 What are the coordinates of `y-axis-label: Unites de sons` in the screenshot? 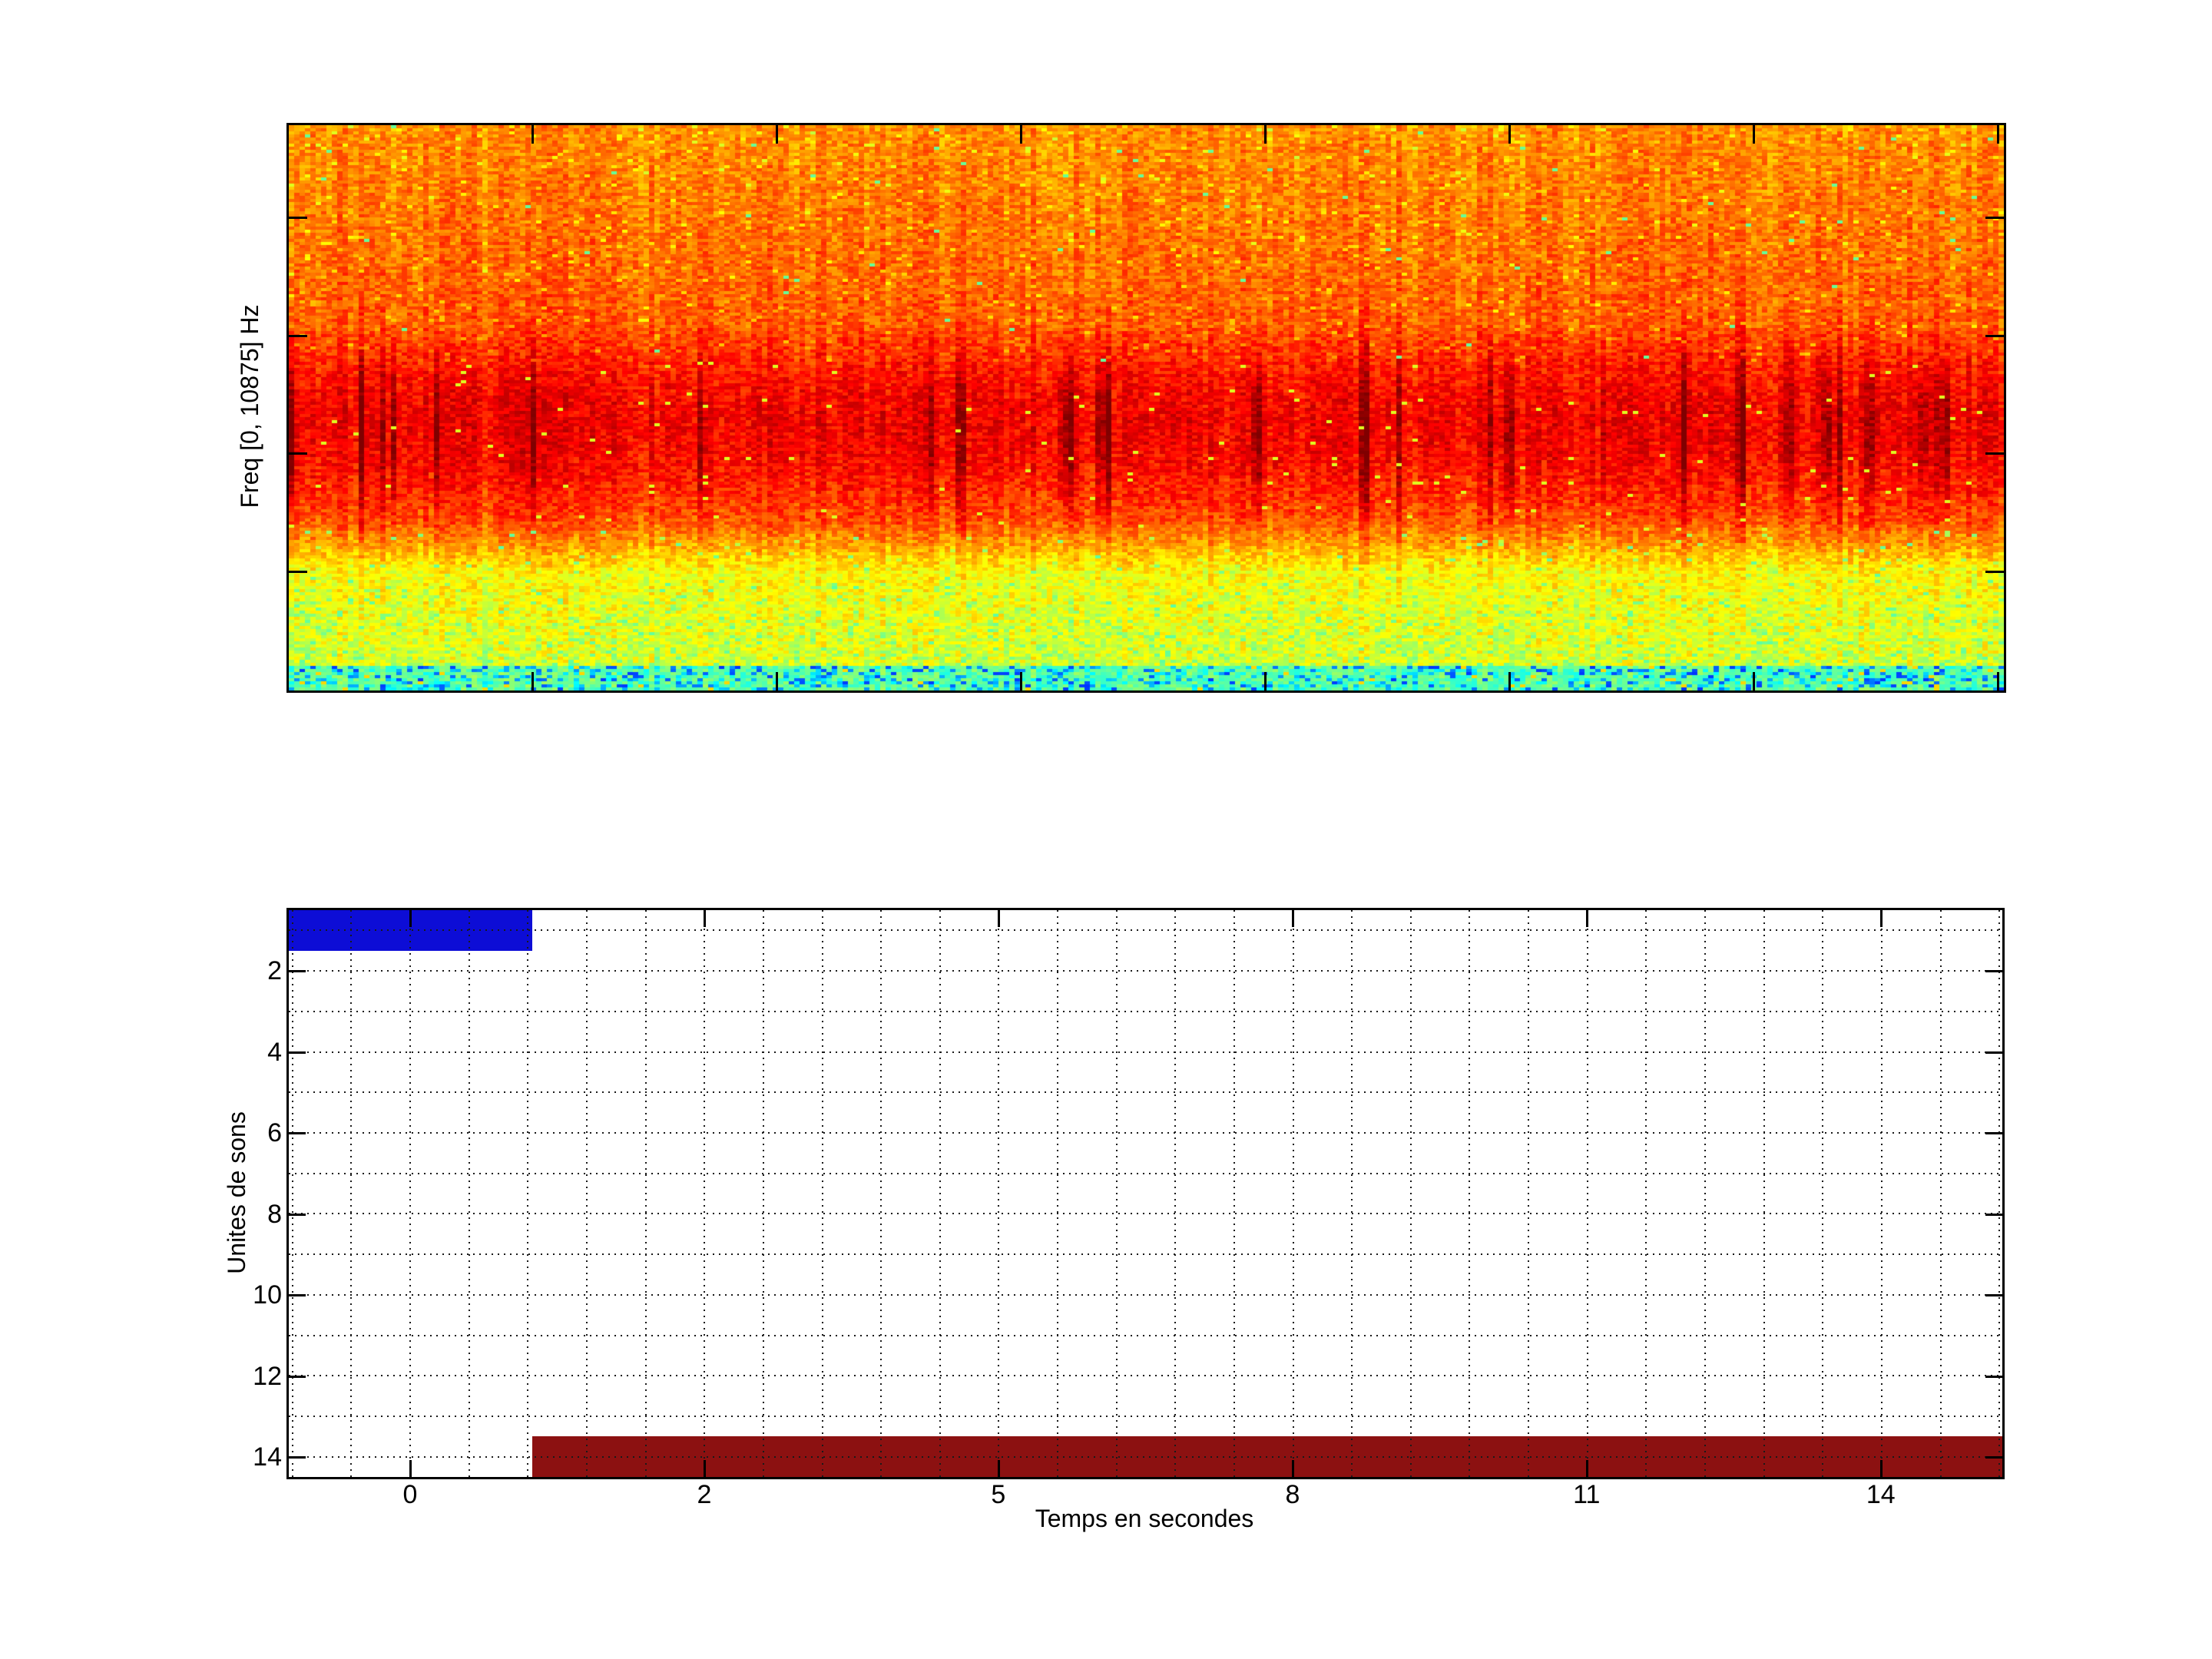 It's located at (237, 1192).